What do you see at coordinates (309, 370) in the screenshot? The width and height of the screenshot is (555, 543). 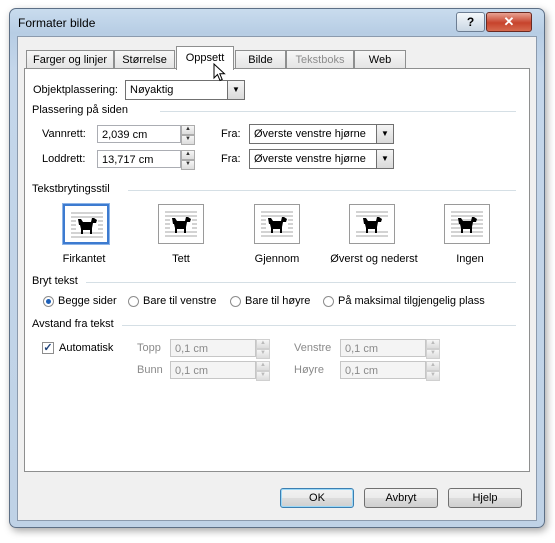 I see `hoyre-label: Høyre` at bounding box center [309, 370].